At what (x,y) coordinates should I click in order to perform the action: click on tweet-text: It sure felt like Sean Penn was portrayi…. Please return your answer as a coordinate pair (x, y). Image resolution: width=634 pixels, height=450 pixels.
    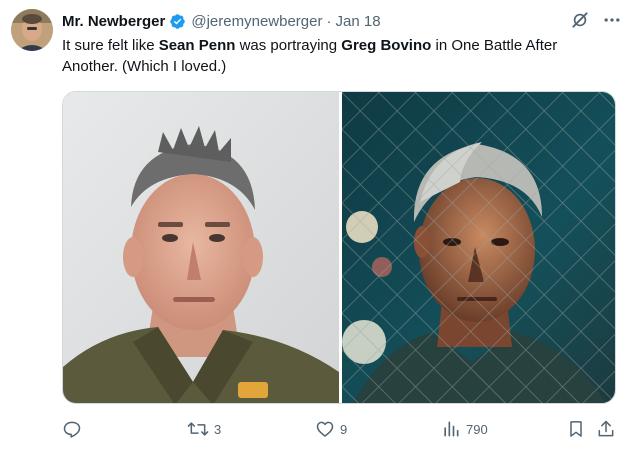
    Looking at the image, I should click on (334, 56).